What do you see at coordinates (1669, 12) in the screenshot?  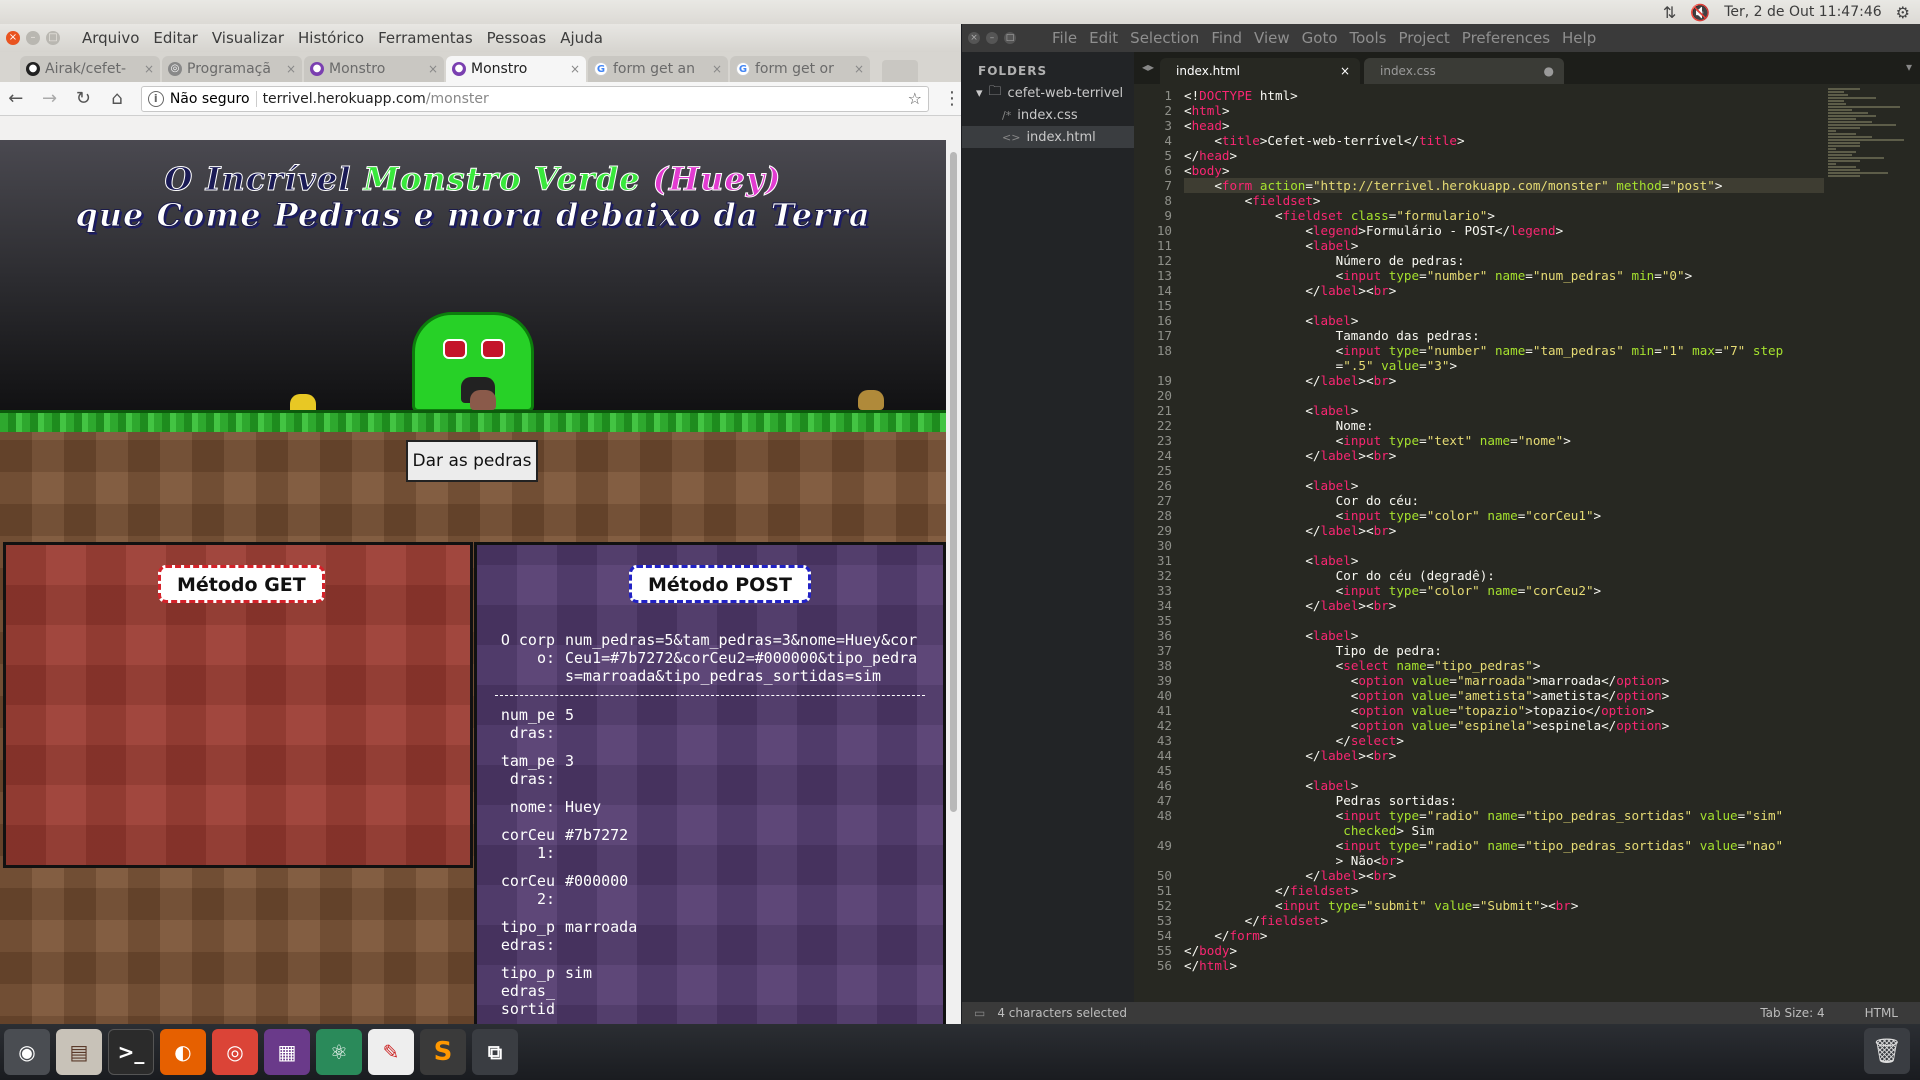 I see `network-icon: ⇅` at bounding box center [1669, 12].